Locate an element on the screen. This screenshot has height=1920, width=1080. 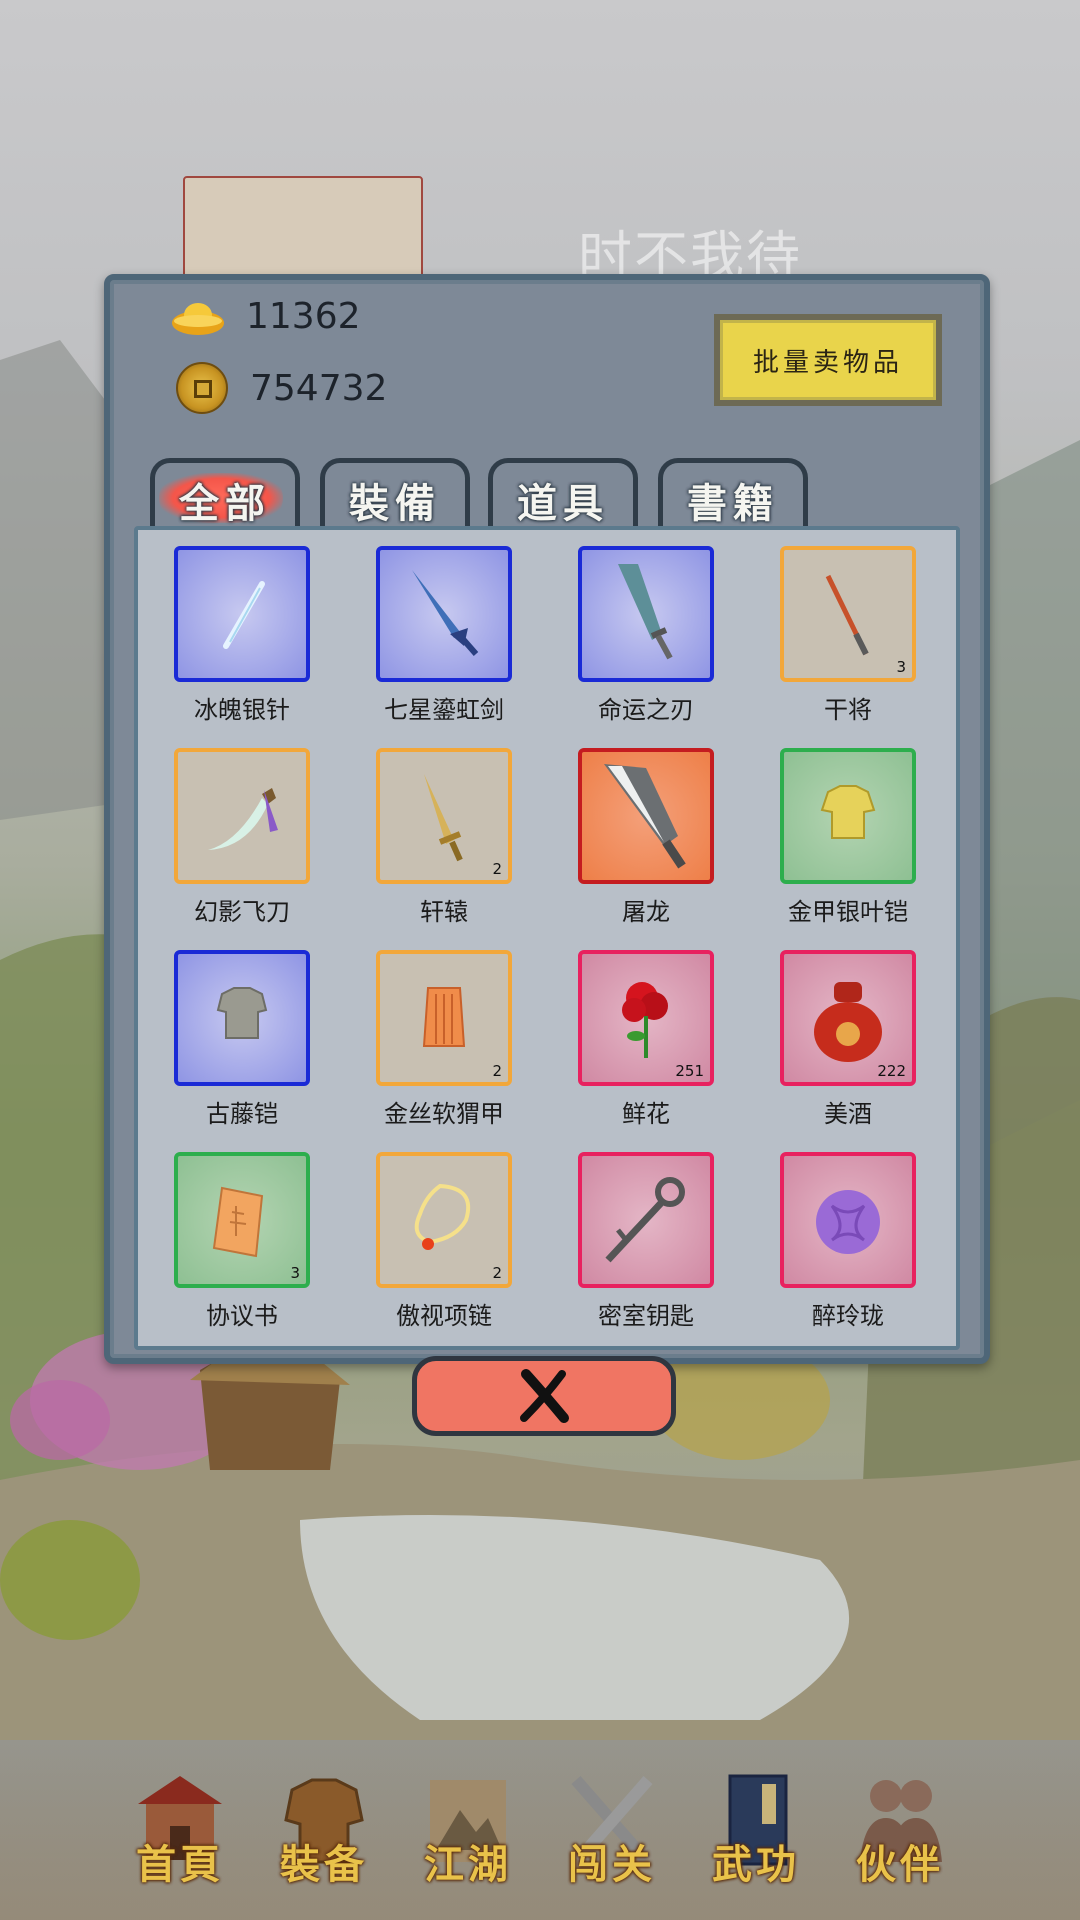
coin-amount: 754732 is located at coordinates (319, 388).